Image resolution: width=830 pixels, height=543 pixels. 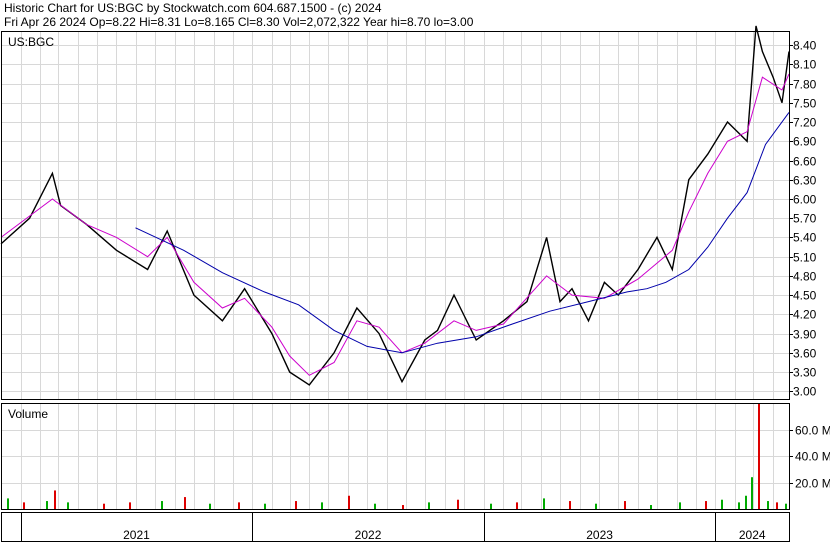 I want to click on year-label: 2023, so click(x=599, y=535).